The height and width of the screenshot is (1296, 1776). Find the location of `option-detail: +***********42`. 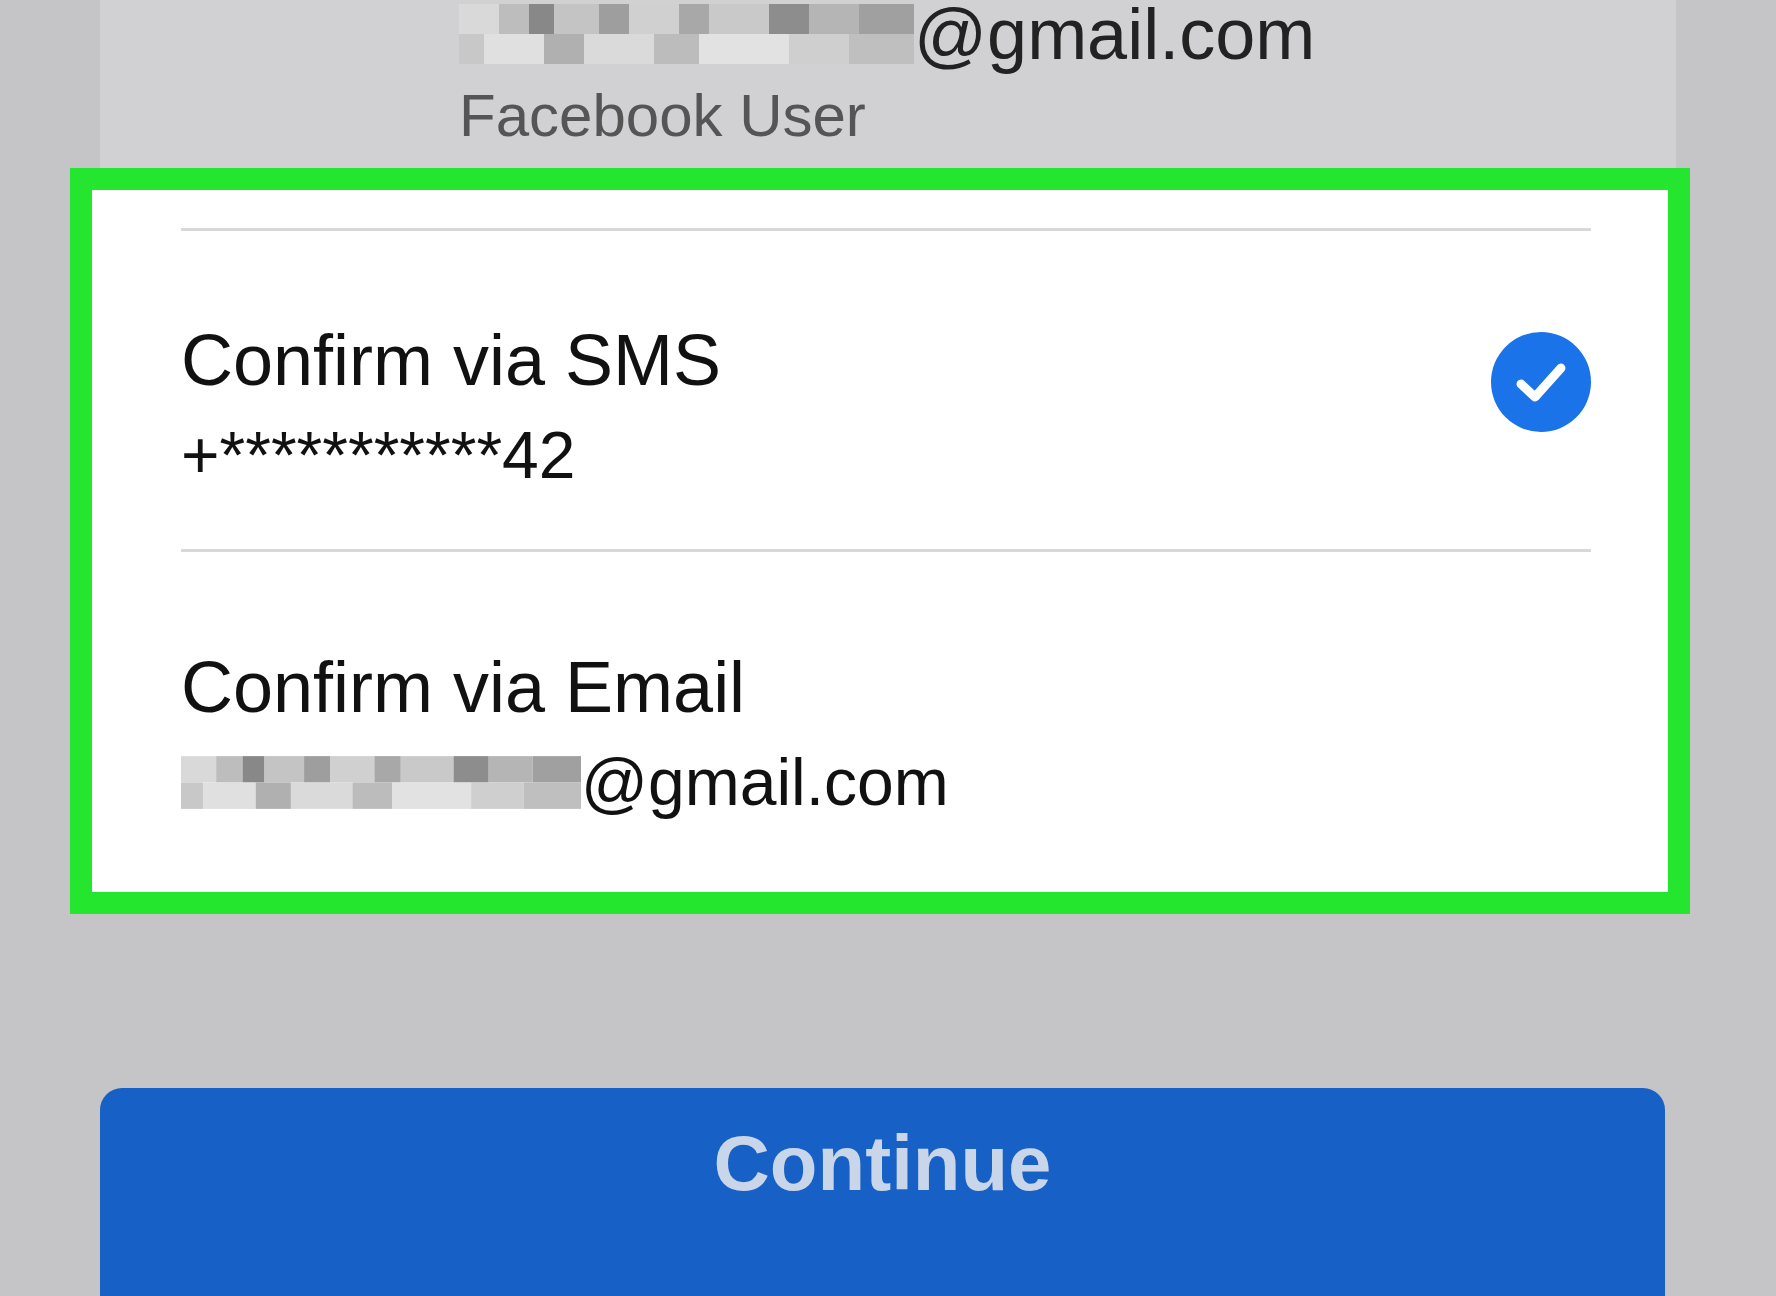

option-detail: +***********42 is located at coordinates (378, 455).